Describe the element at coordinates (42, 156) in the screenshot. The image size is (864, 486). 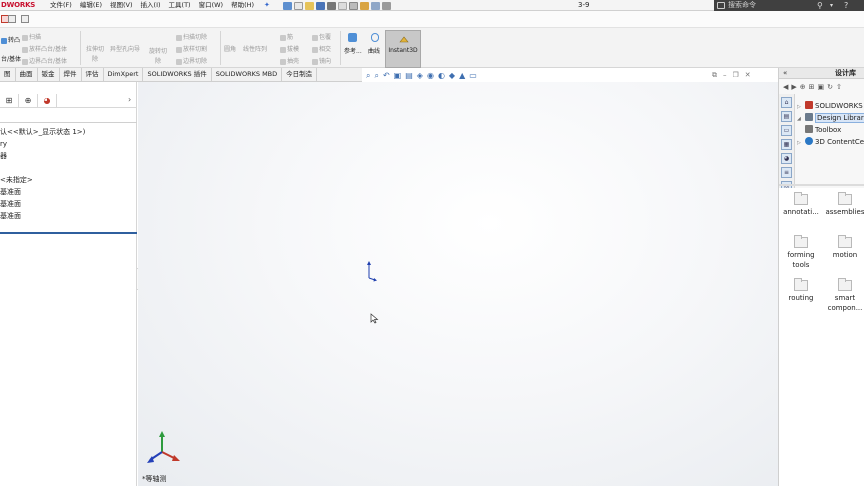
I see `tree-item-sensors: 器` at that location.